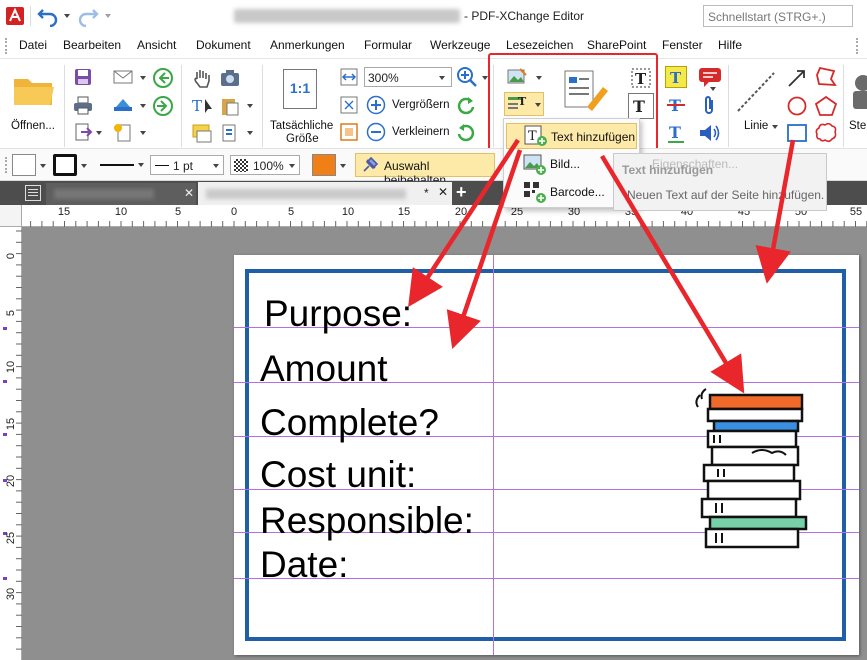 The width and height of the screenshot is (867, 660). What do you see at coordinates (752, 465) in the screenshot?
I see `books-stack-image` at bounding box center [752, 465].